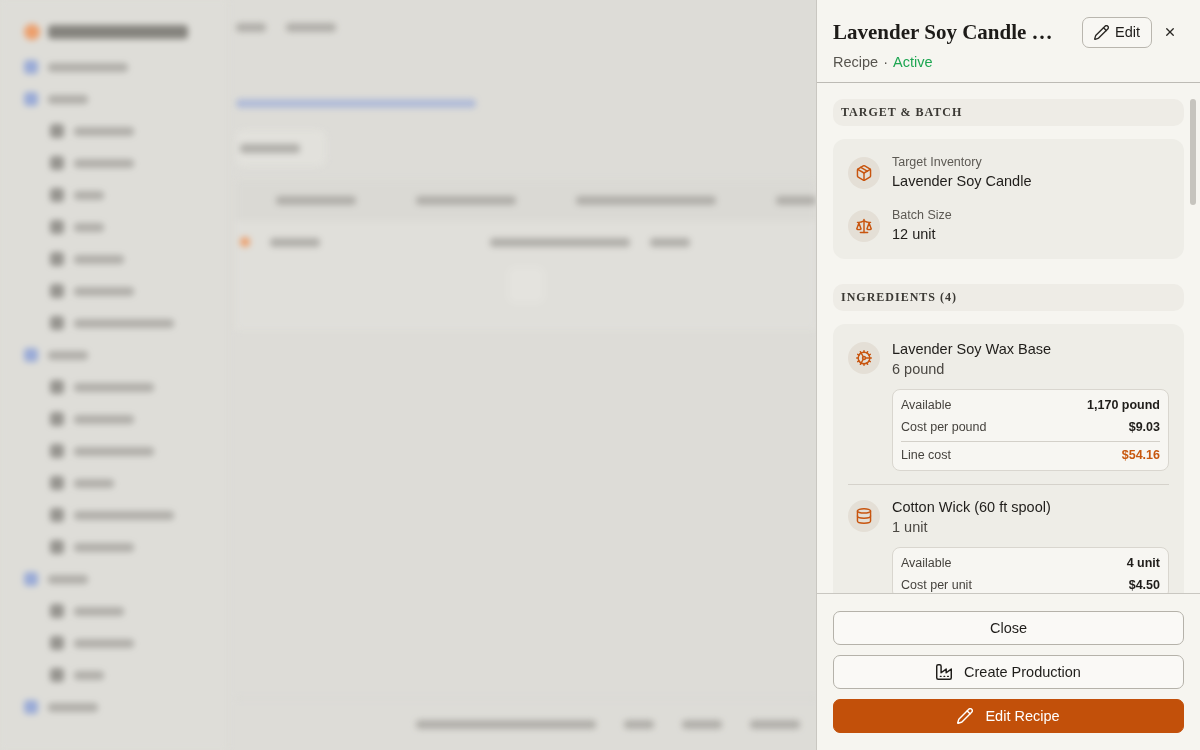 The image size is (1200, 750). What do you see at coordinates (864, 172) in the screenshot?
I see `cube-icon` at bounding box center [864, 172].